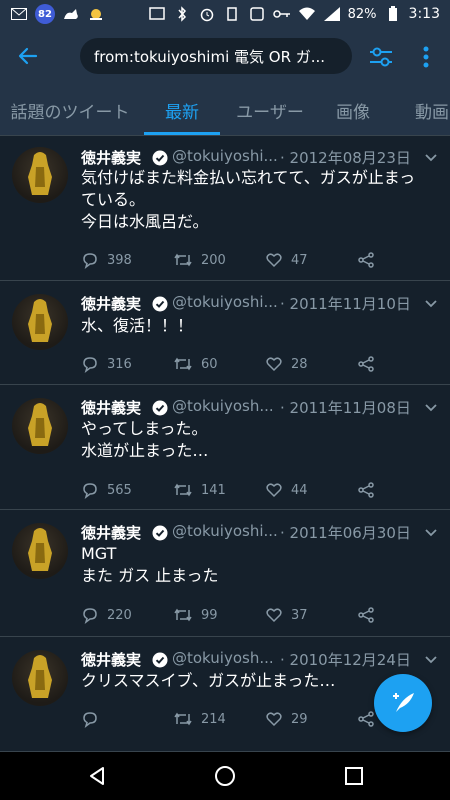  I want to click on reply-count: 316, so click(119, 364).